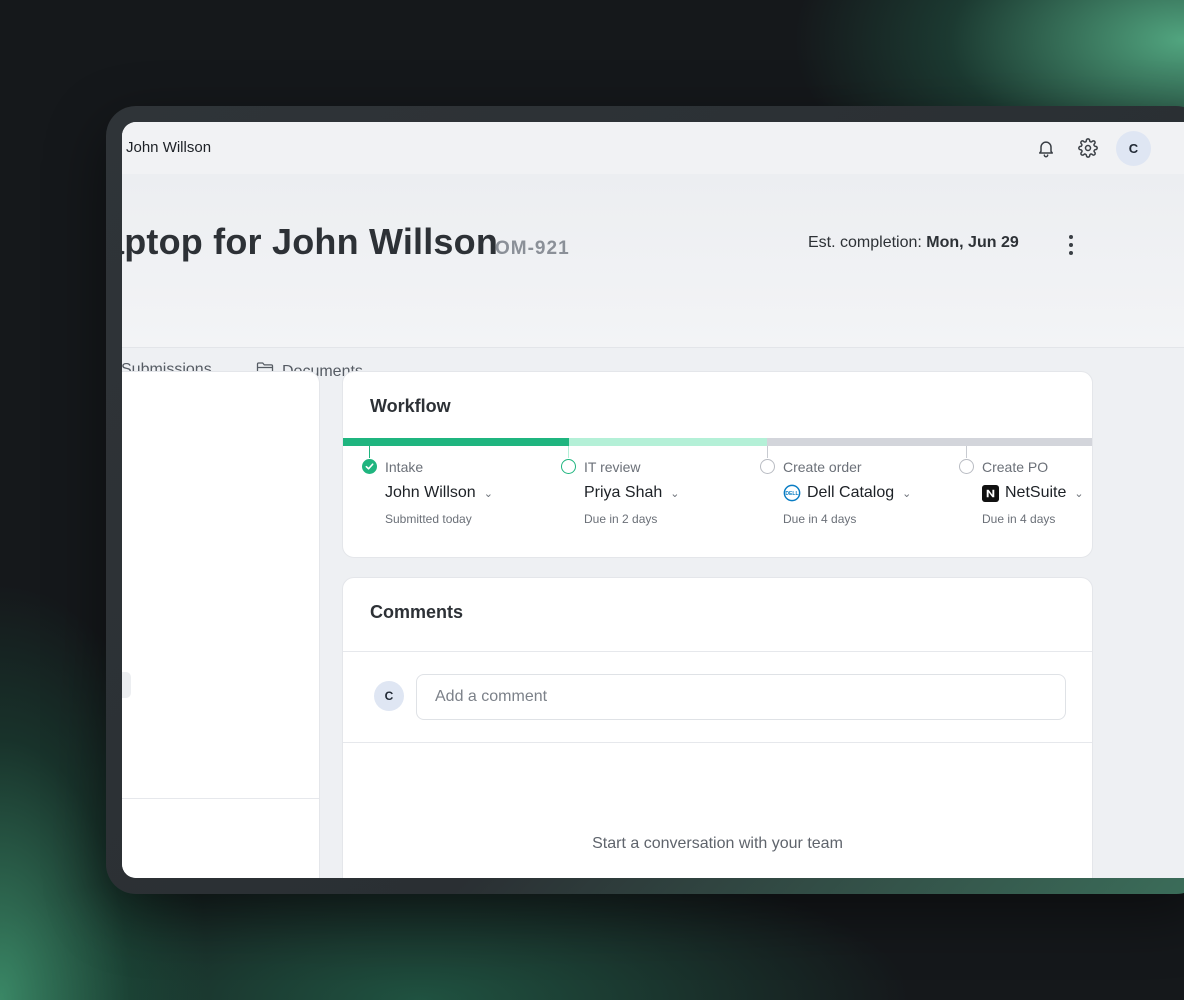 The height and width of the screenshot is (1000, 1184). Describe the element at coordinates (621, 519) in the screenshot. I see `stage-due: Due in 2 days` at that location.